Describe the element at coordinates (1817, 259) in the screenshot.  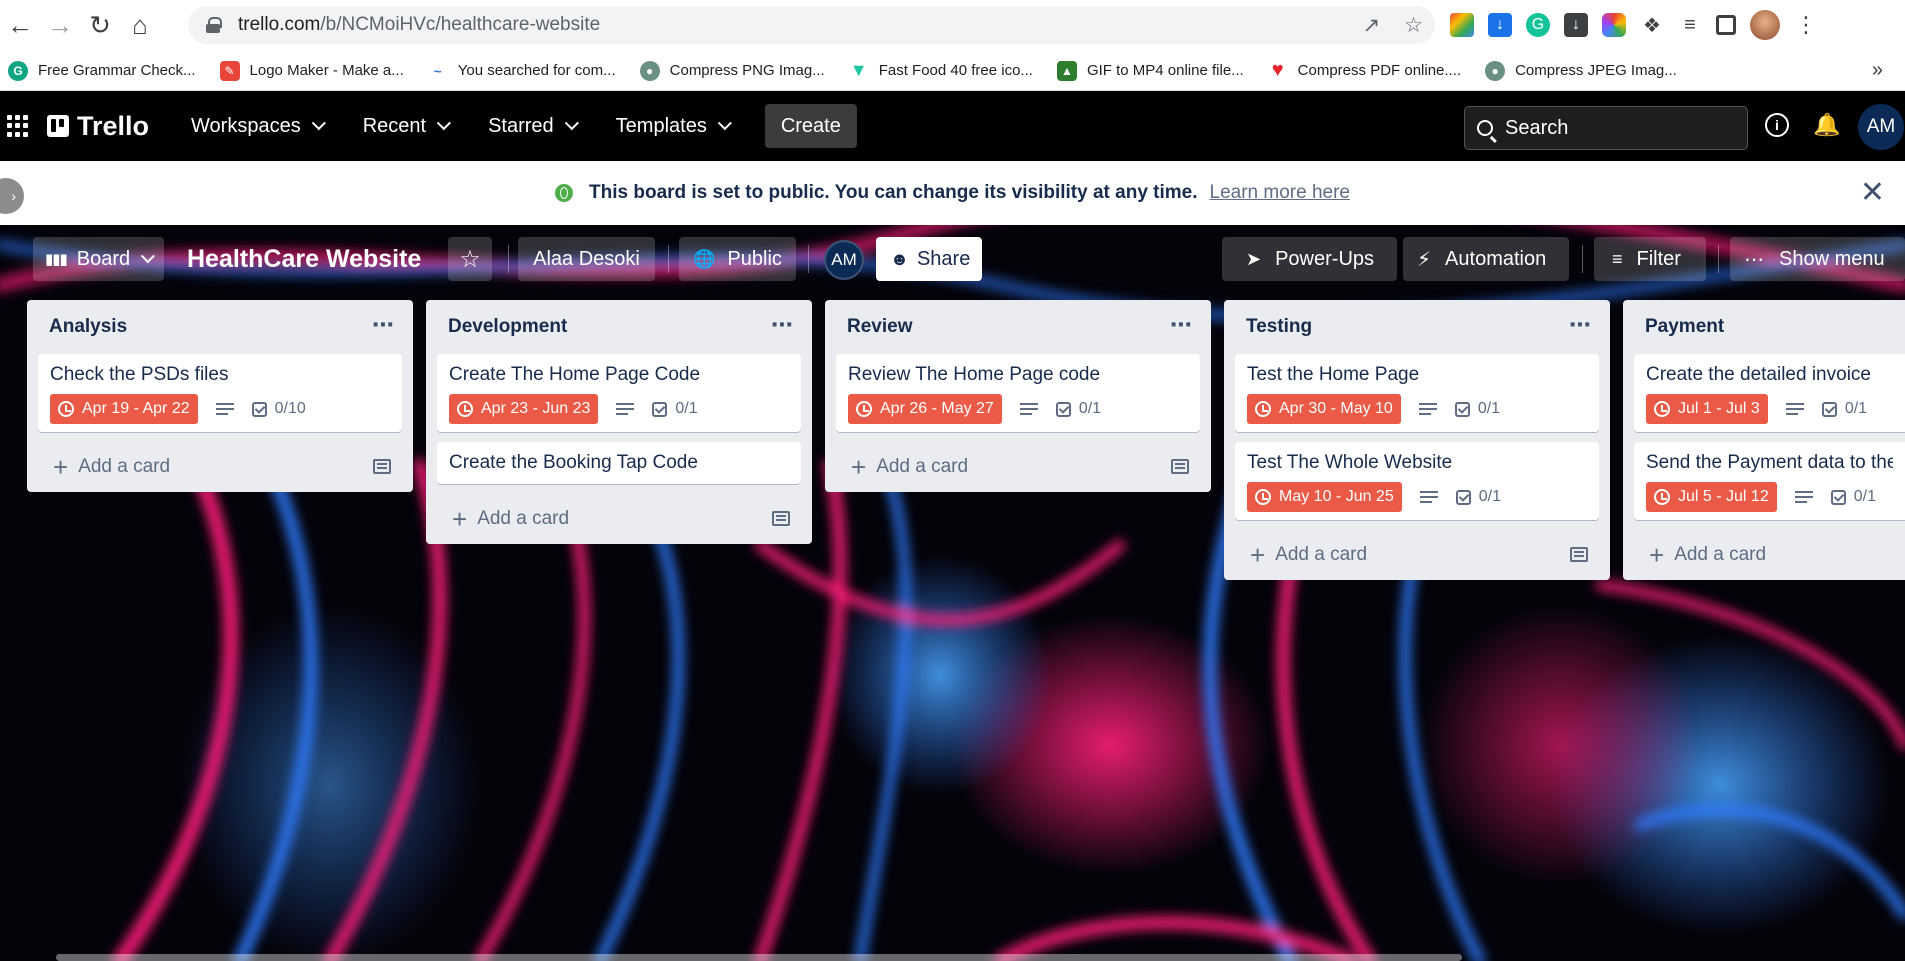
I see `show-menu-button: ⋯ Show menu` at that location.